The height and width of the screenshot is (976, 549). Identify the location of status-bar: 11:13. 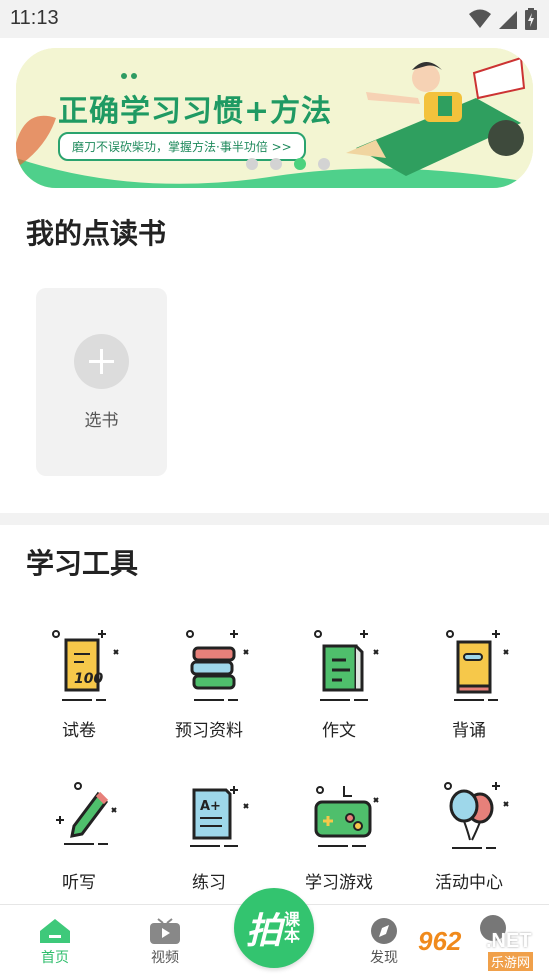
(274, 19).